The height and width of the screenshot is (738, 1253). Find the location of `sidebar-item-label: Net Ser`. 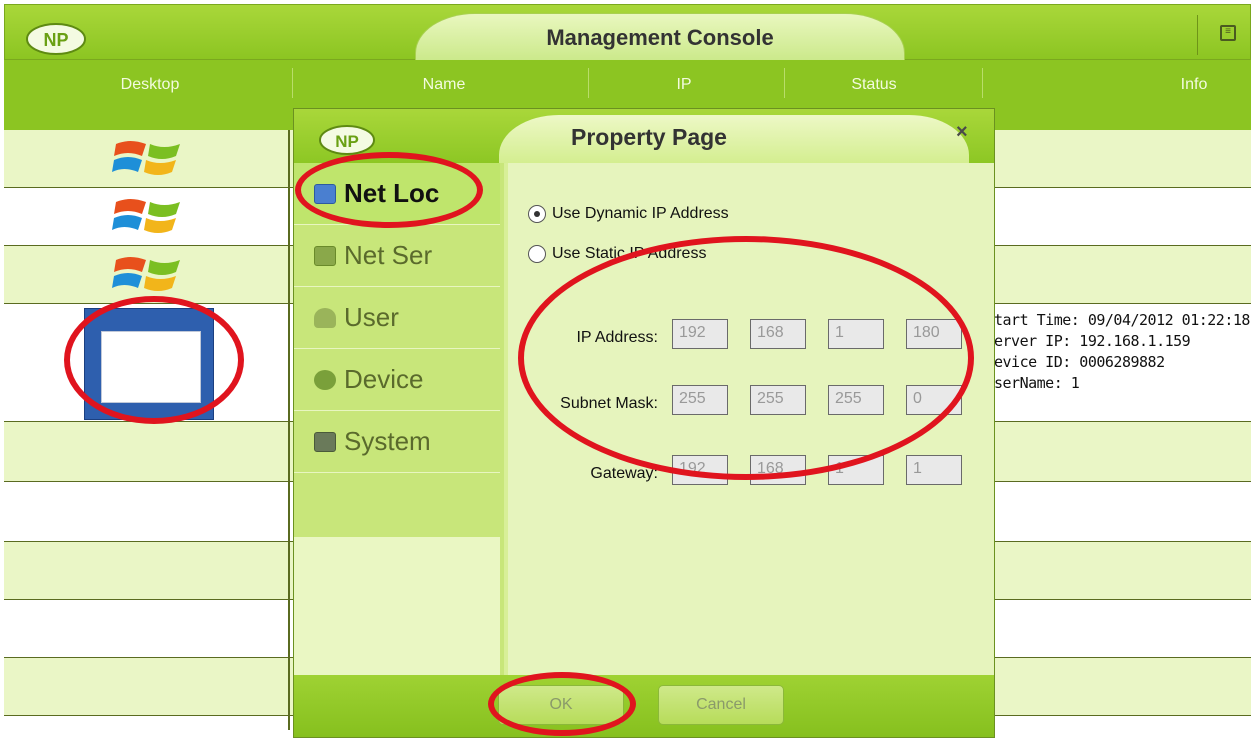

sidebar-item-label: Net Ser is located at coordinates (388, 255).